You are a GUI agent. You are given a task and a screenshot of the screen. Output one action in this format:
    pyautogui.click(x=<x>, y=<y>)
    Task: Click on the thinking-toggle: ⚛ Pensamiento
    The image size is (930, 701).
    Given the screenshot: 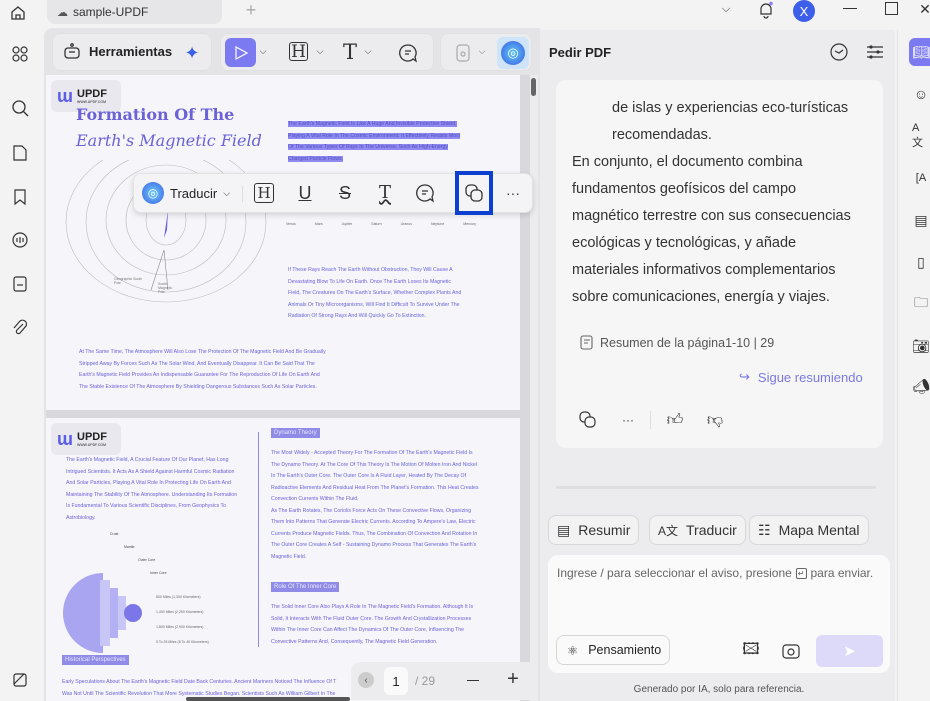 What is the action you would take?
    pyautogui.click(x=613, y=650)
    